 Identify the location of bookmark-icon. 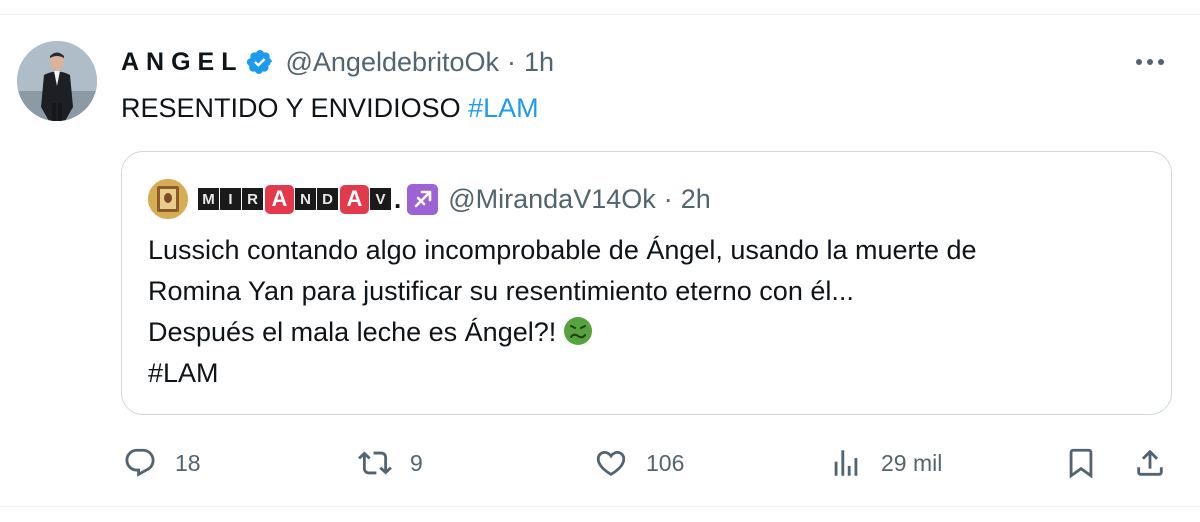
(1081, 463).